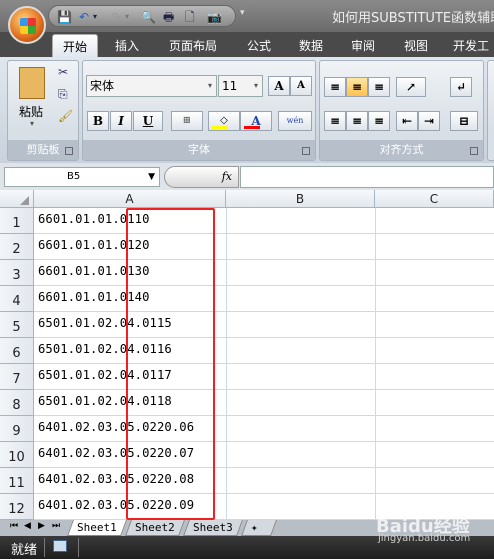  I want to click on undo-icon: ↶, so click(86, 17).